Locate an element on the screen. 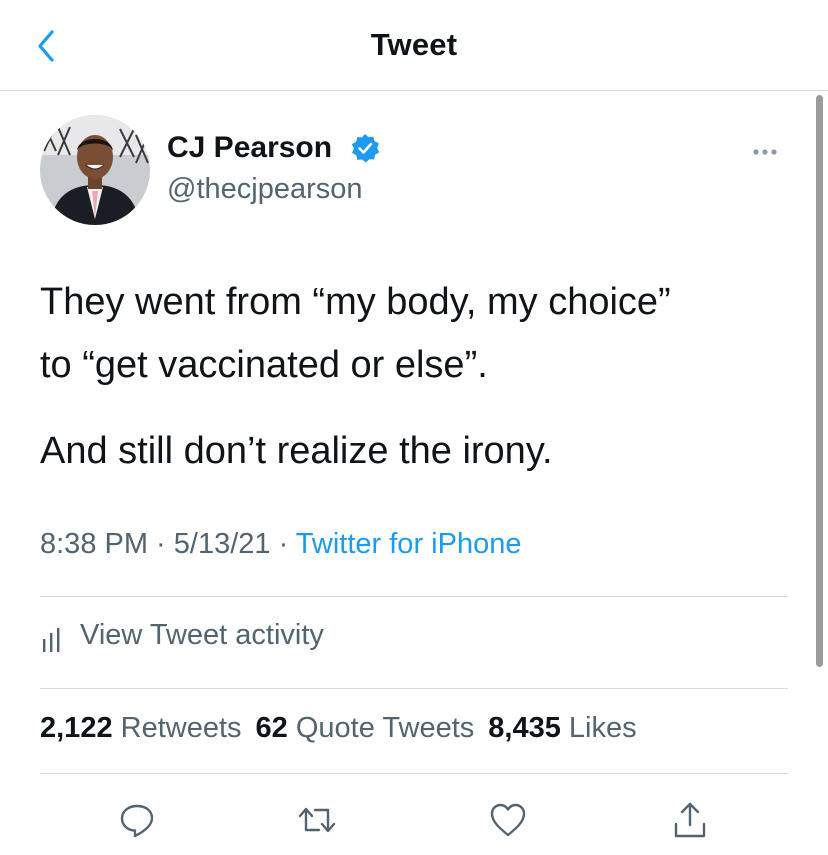 The width and height of the screenshot is (828, 855). tweet-text-line: They went from “my body, my choice” is located at coordinates (355, 302).